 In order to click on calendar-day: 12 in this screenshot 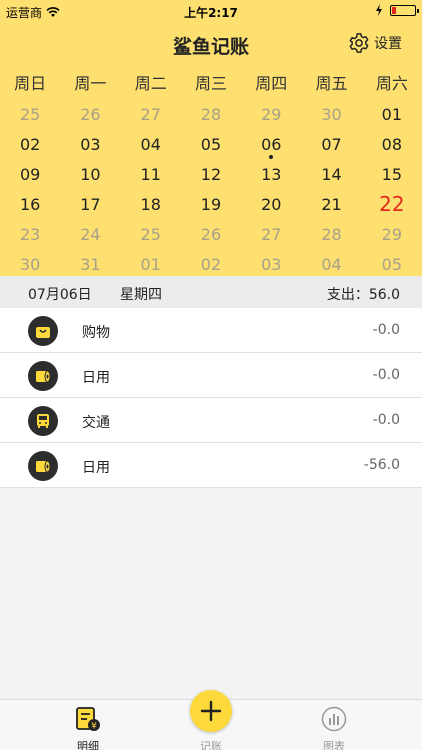, I will do `click(211, 174)`.